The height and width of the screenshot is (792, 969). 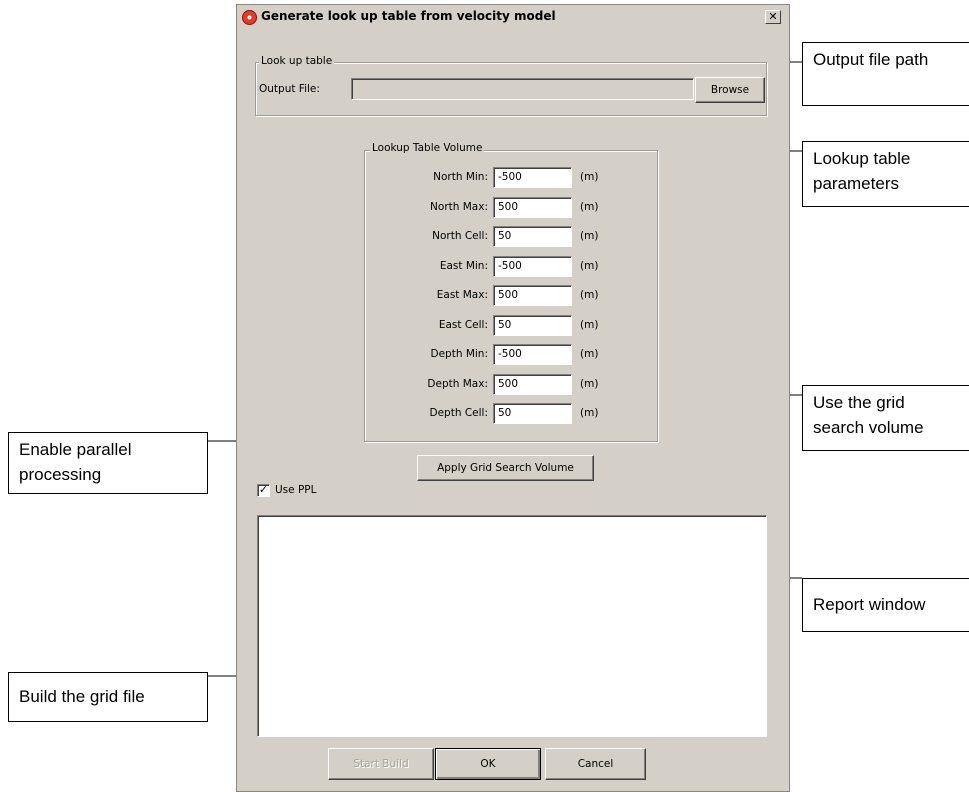 What do you see at coordinates (381, 764) in the screenshot?
I see `start-build-button: Start Build` at bounding box center [381, 764].